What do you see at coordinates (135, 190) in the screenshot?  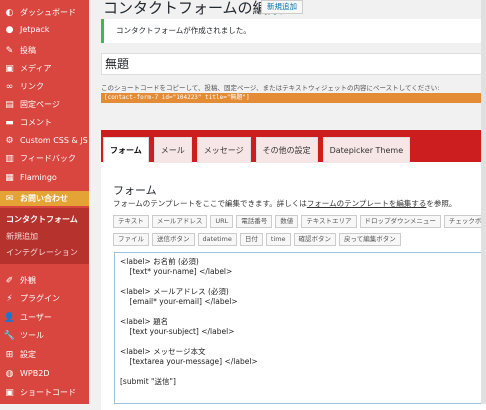 I see `panel-title: フォーム` at bounding box center [135, 190].